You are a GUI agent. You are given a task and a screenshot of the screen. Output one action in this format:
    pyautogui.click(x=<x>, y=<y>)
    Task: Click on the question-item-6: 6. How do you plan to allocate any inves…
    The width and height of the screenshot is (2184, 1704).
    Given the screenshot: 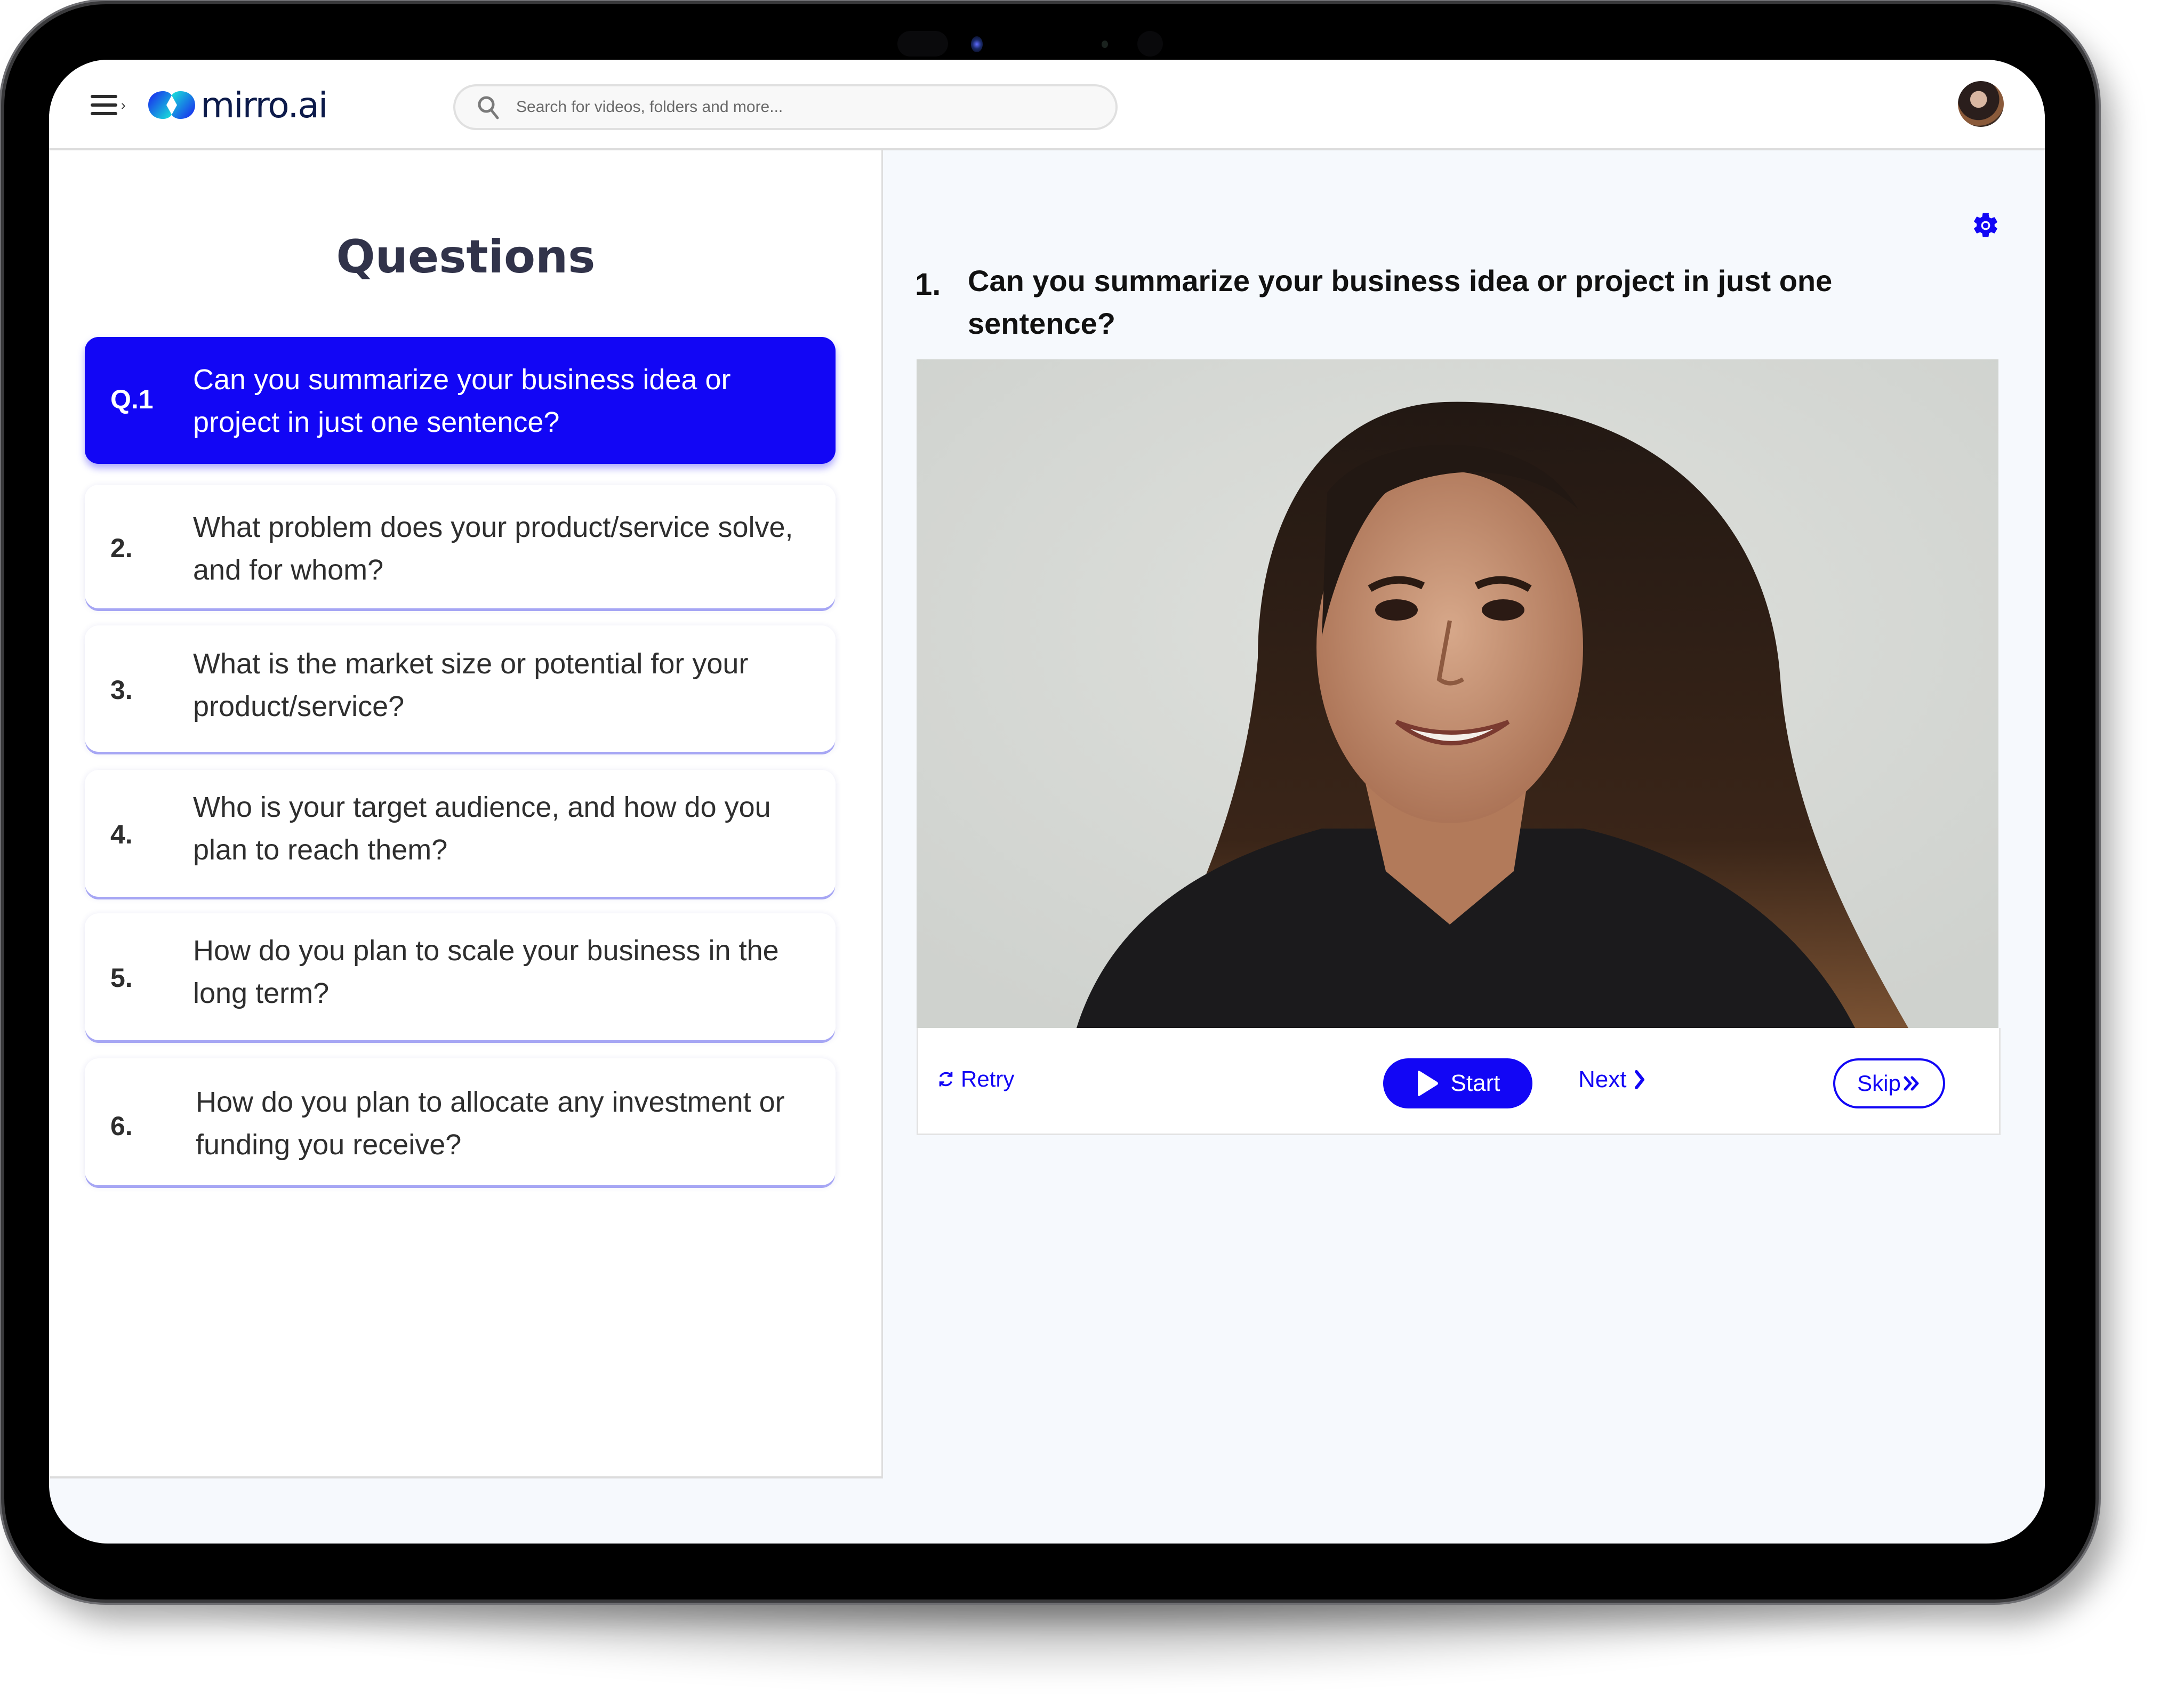 What is the action you would take?
    pyautogui.click(x=460, y=1122)
    